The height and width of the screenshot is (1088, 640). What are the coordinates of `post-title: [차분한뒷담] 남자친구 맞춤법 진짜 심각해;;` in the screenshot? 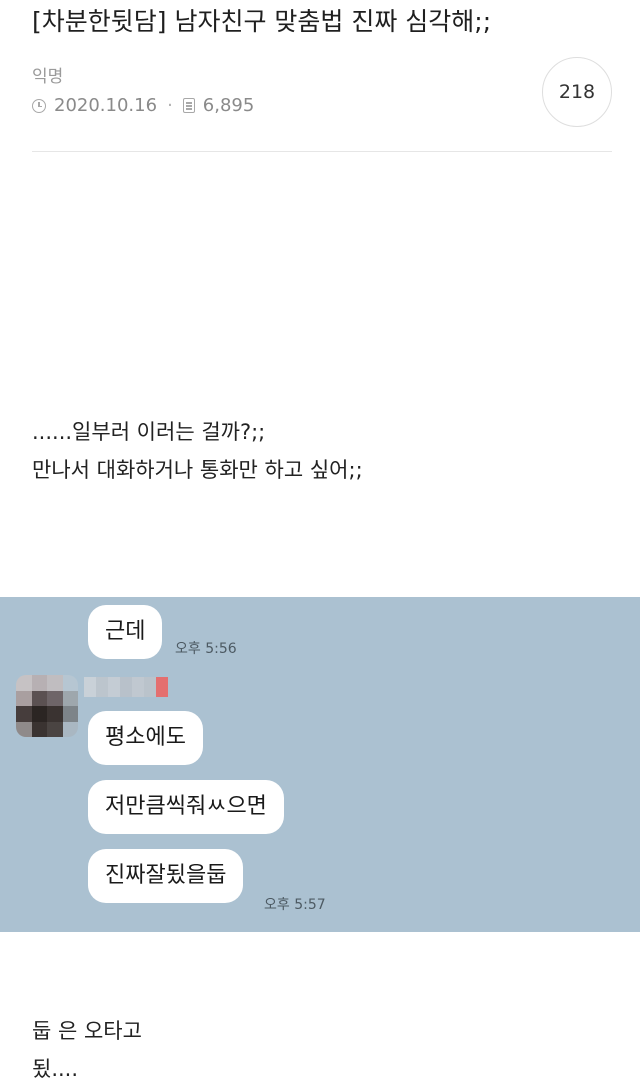 It's located at (262, 21).